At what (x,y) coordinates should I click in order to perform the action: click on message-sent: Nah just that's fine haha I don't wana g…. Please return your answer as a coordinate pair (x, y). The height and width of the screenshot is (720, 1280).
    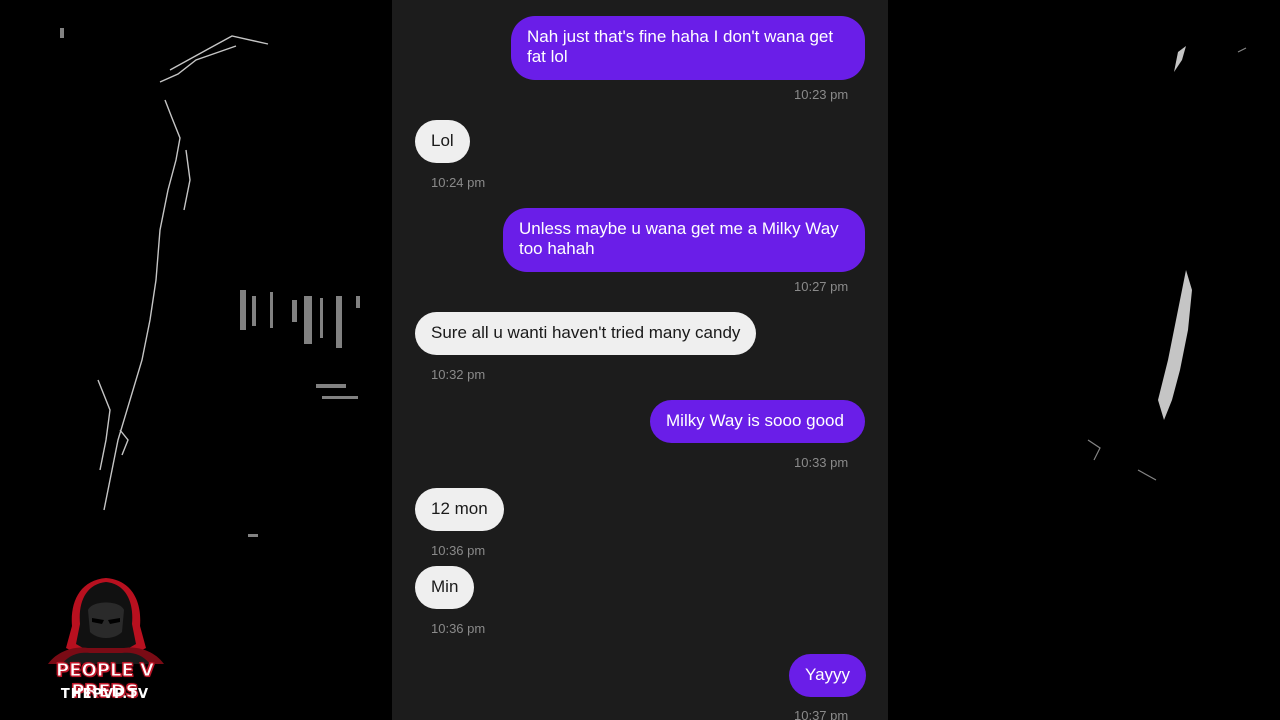
    Looking at the image, I should click on (688, 48).